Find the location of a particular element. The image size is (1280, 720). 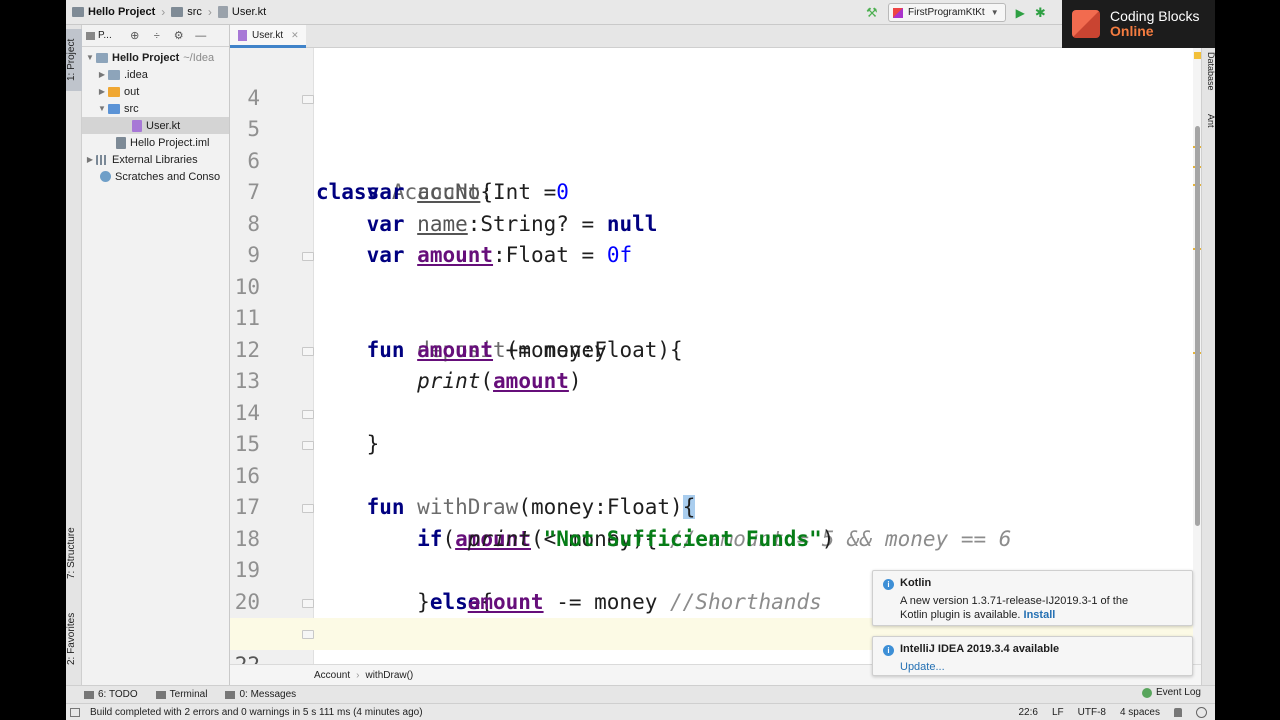

tab-label: User.kt is located at coordinates (268, 35).